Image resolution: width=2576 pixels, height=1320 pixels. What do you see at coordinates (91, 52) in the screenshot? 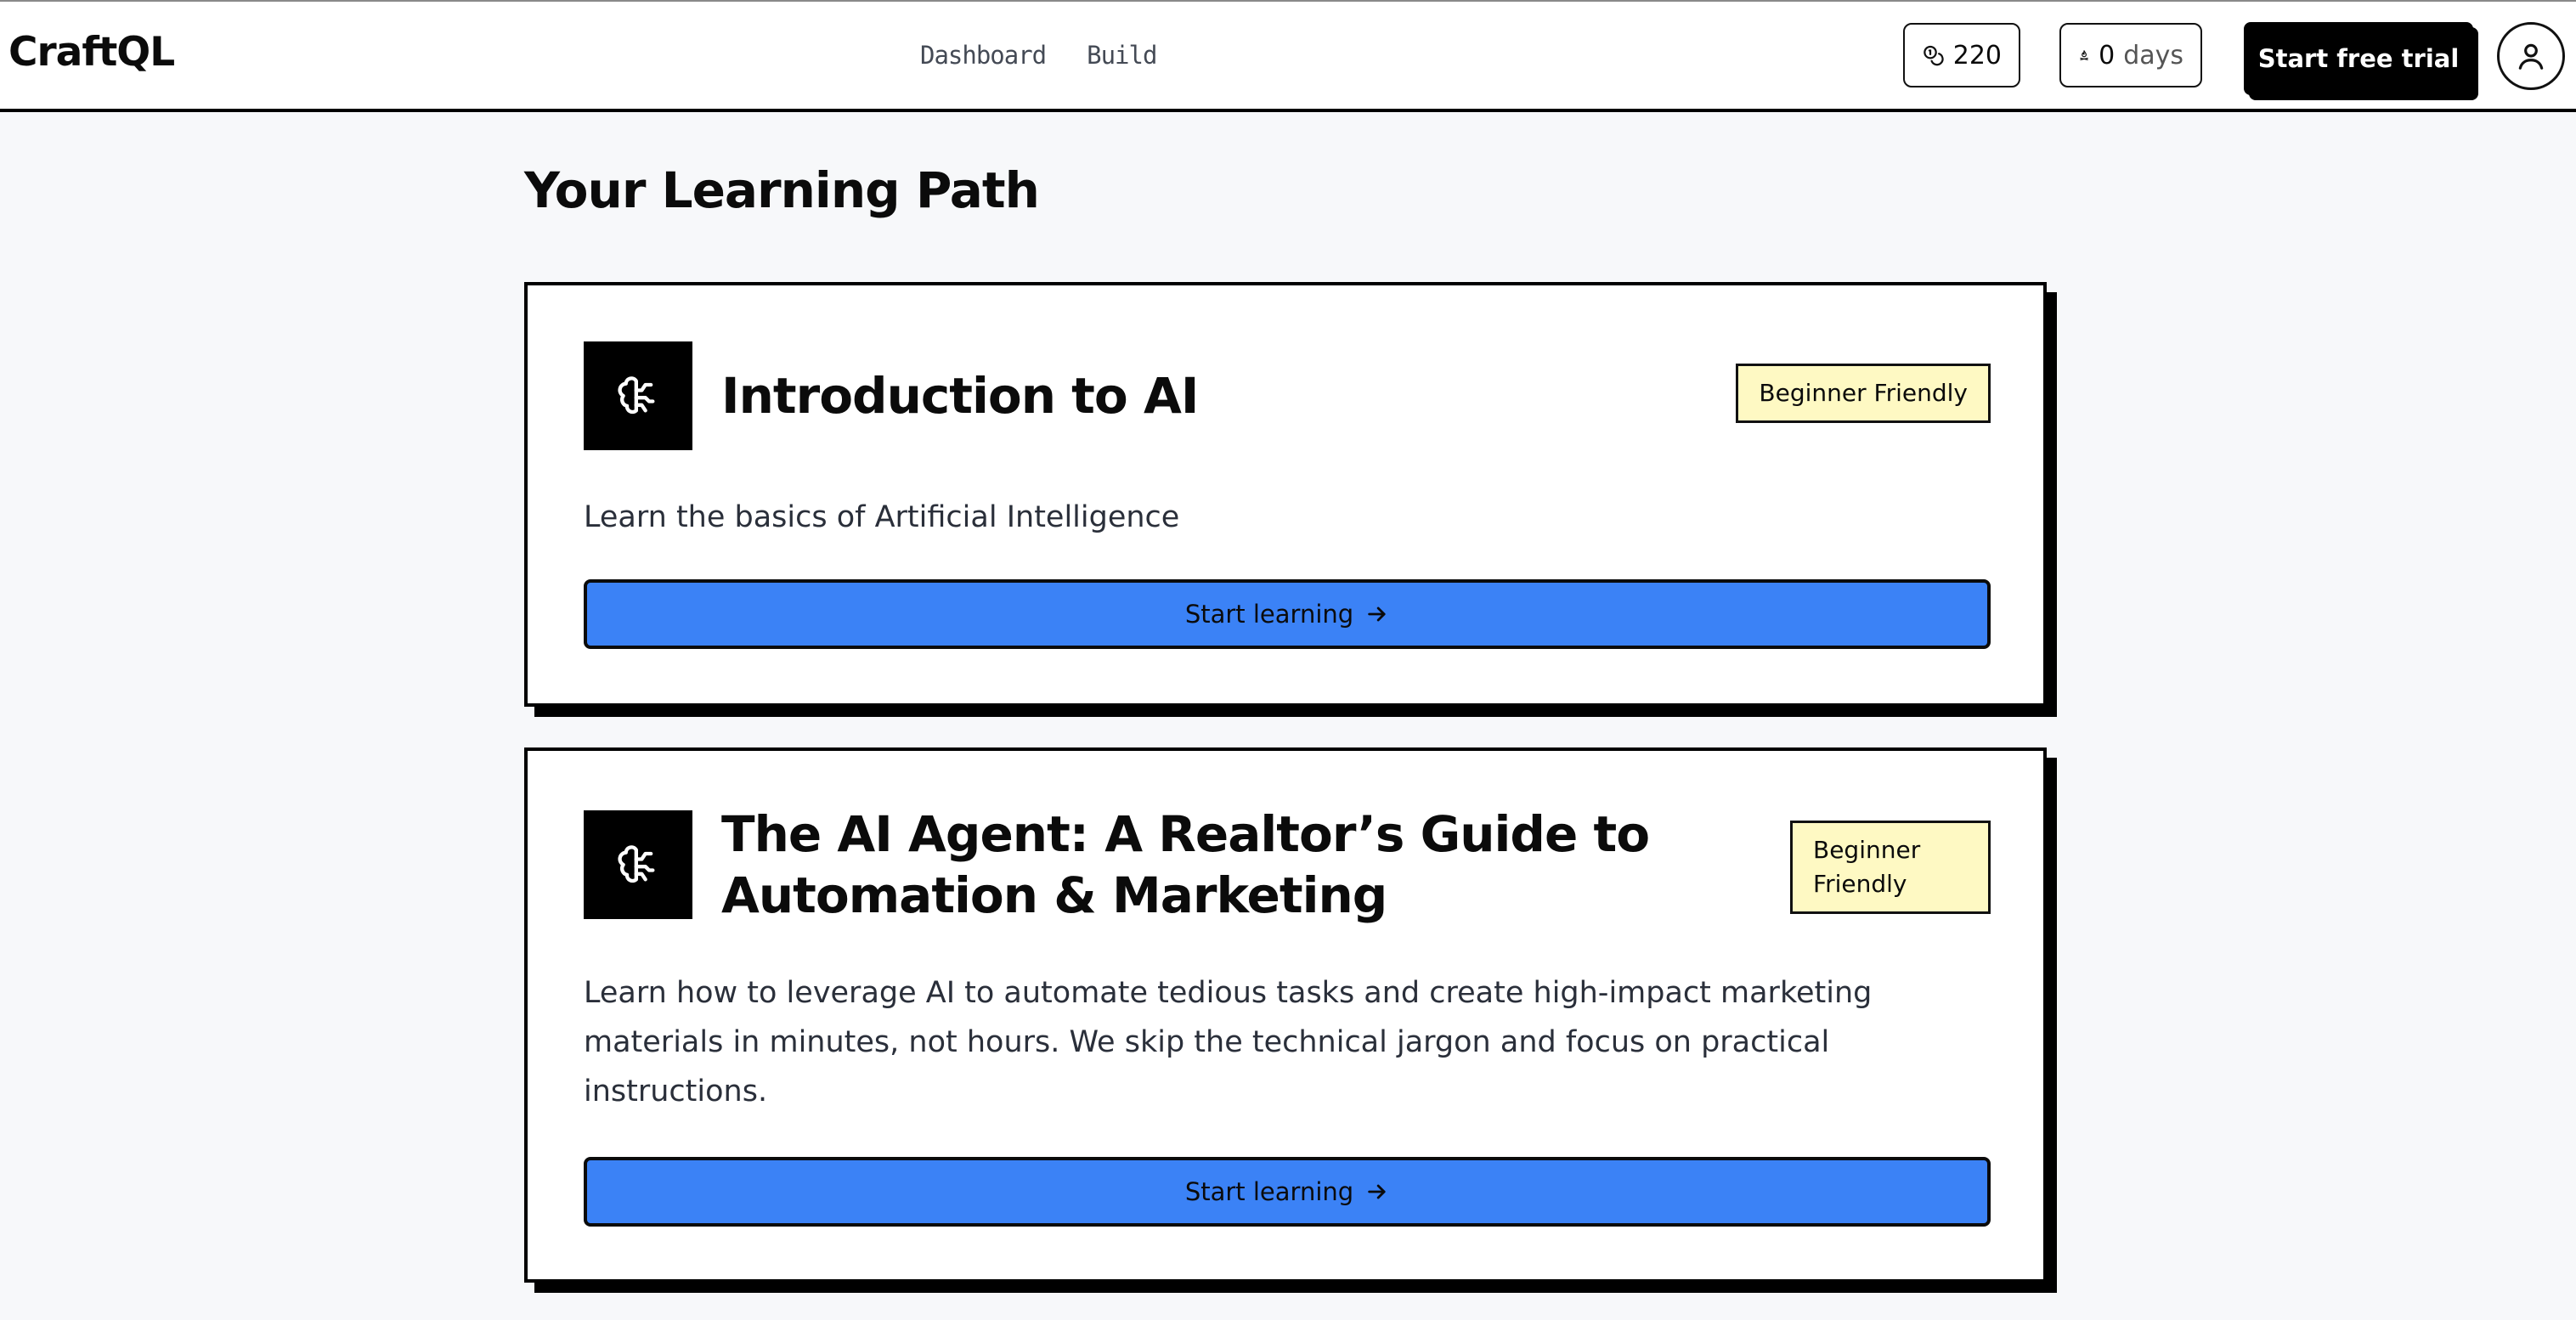
I see `app-logo: CraftQL` at bounding box center [91, 52].